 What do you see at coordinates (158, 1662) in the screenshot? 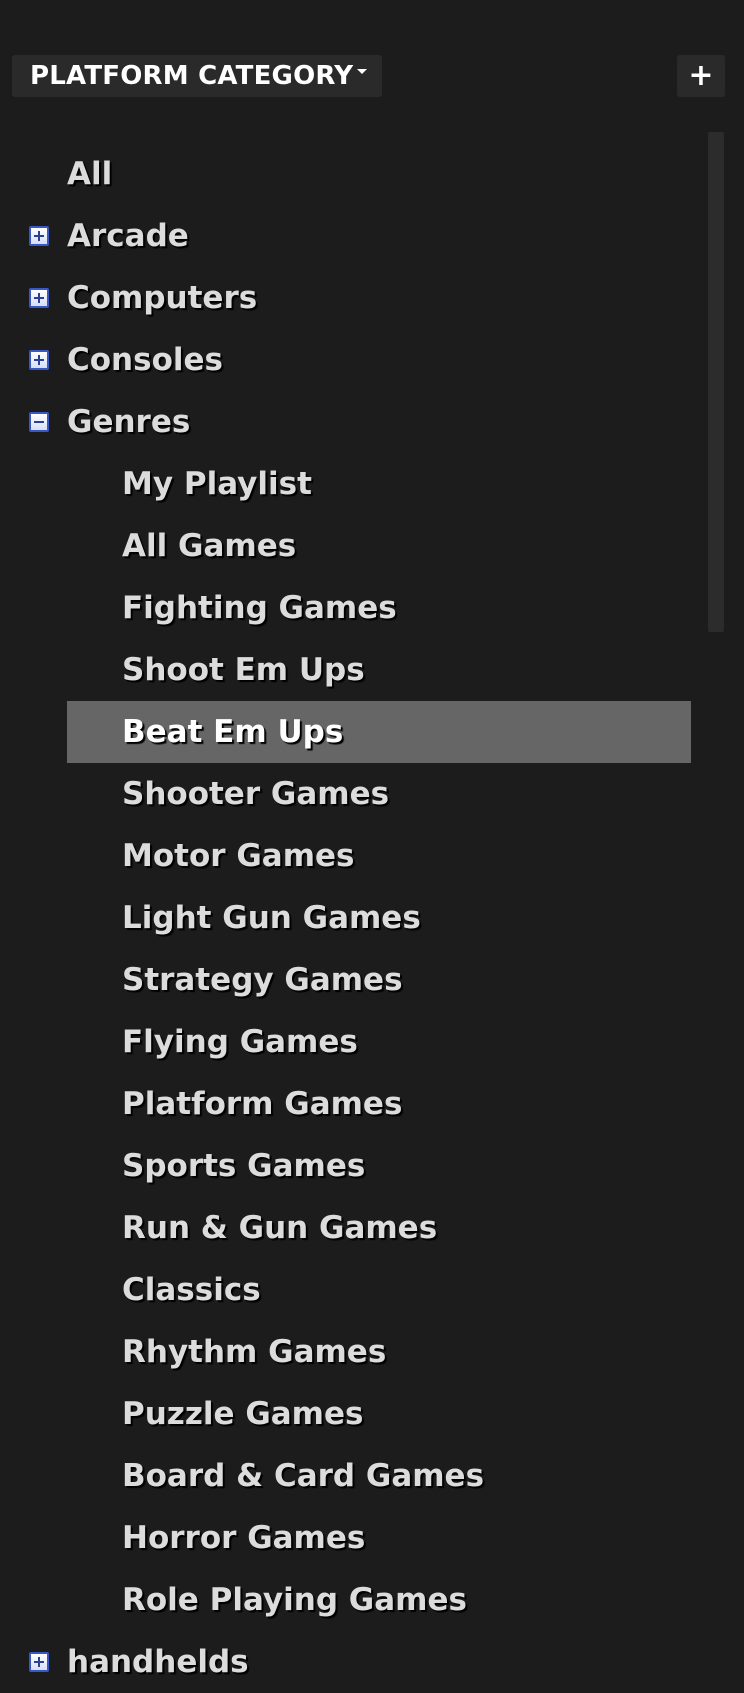
I see `tree-item-label: handhelds` at bounding box center [158, 1662].